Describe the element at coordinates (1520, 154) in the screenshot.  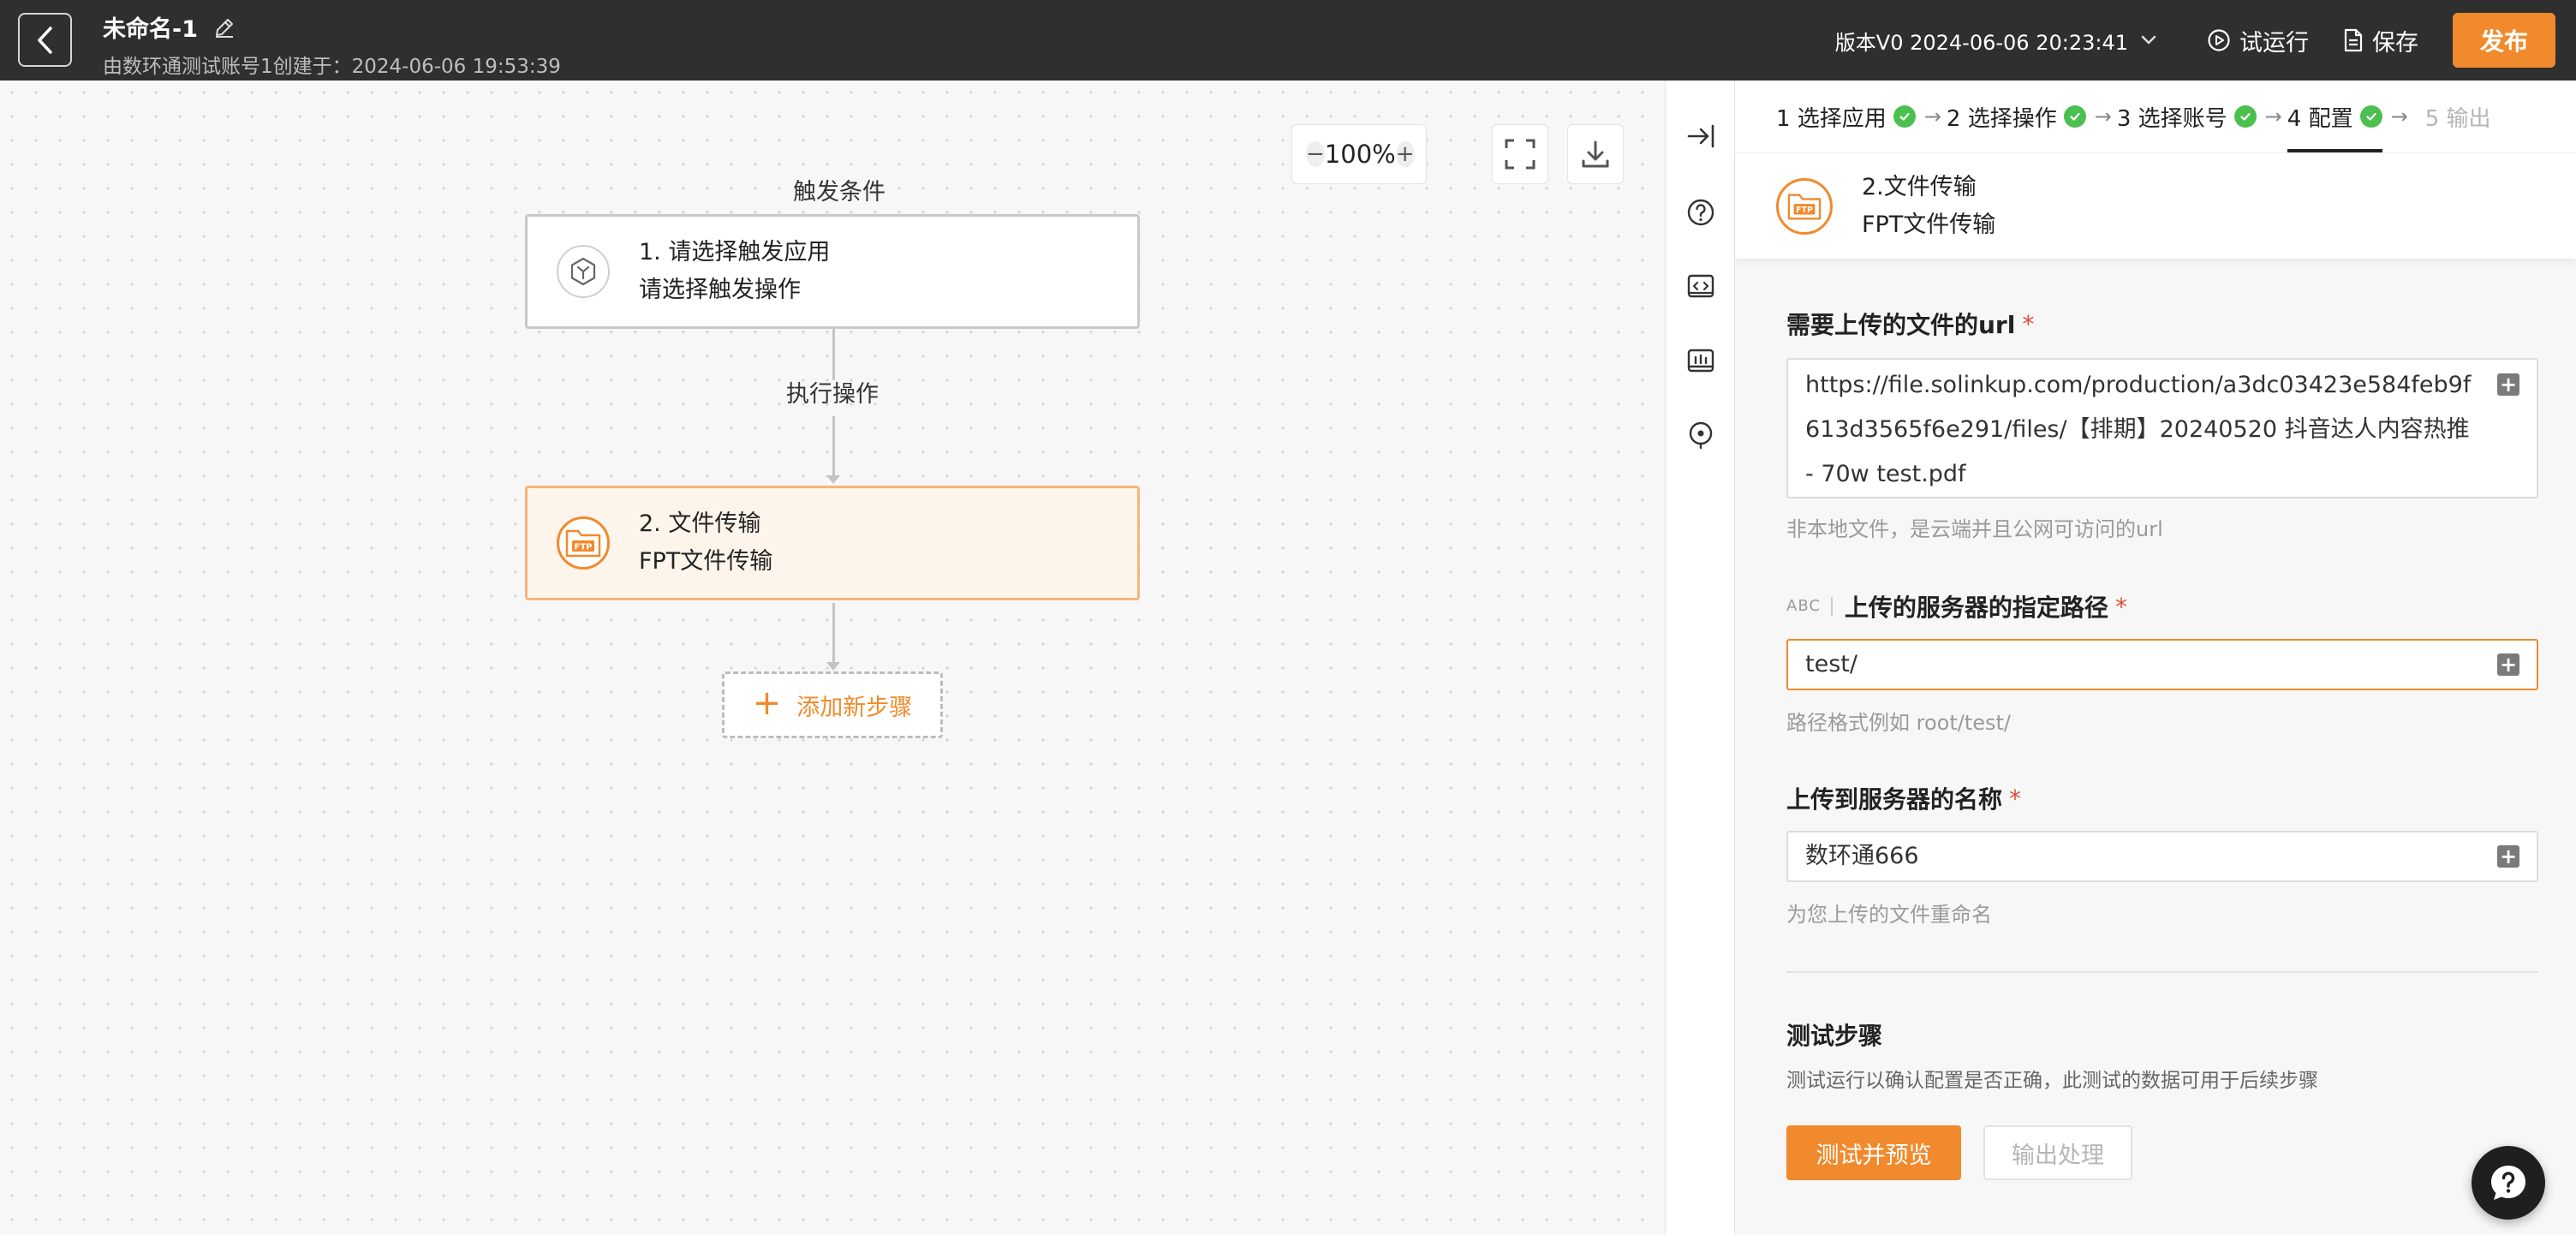
I see `fullscreen-button` at that location.